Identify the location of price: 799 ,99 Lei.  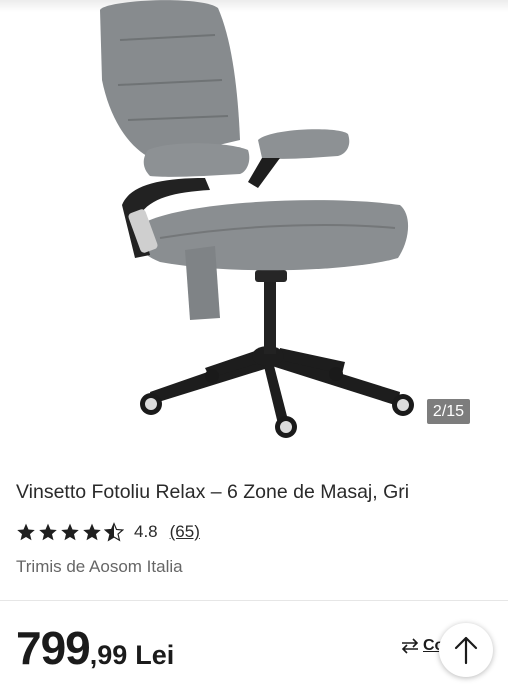
(95, 648).